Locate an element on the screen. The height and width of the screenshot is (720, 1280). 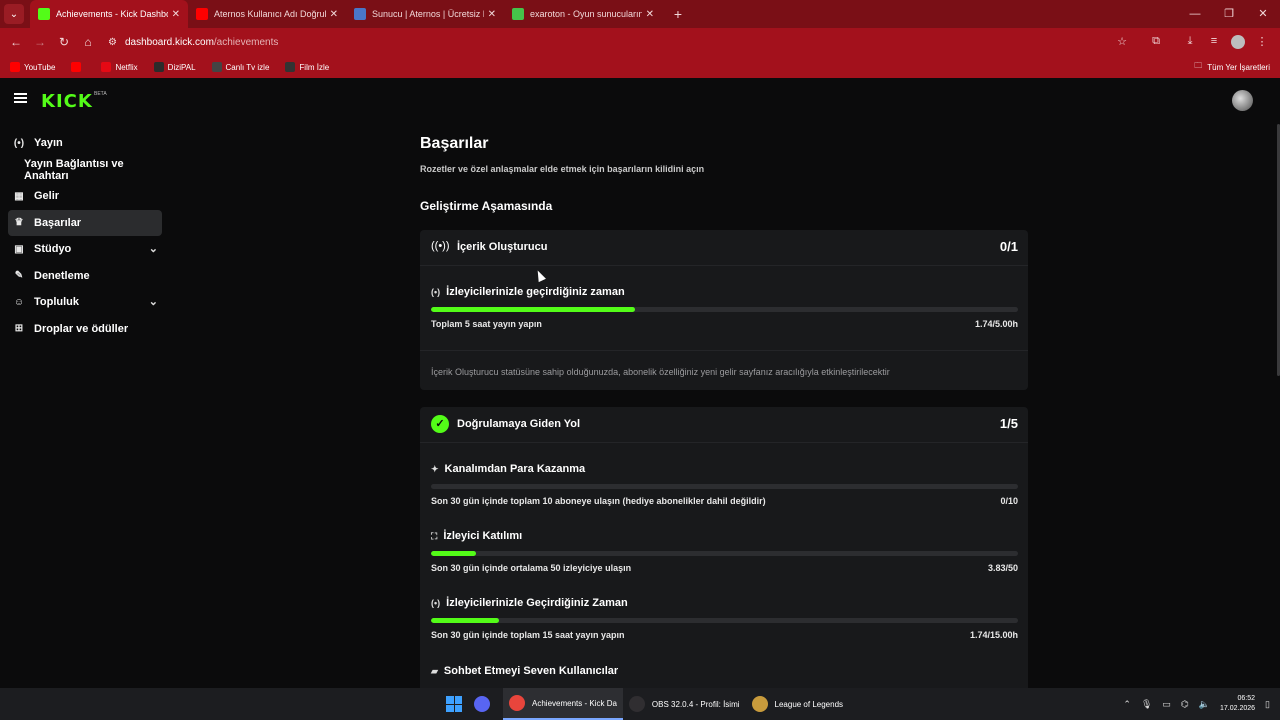
film-icon is located at coordinates (290, 67).